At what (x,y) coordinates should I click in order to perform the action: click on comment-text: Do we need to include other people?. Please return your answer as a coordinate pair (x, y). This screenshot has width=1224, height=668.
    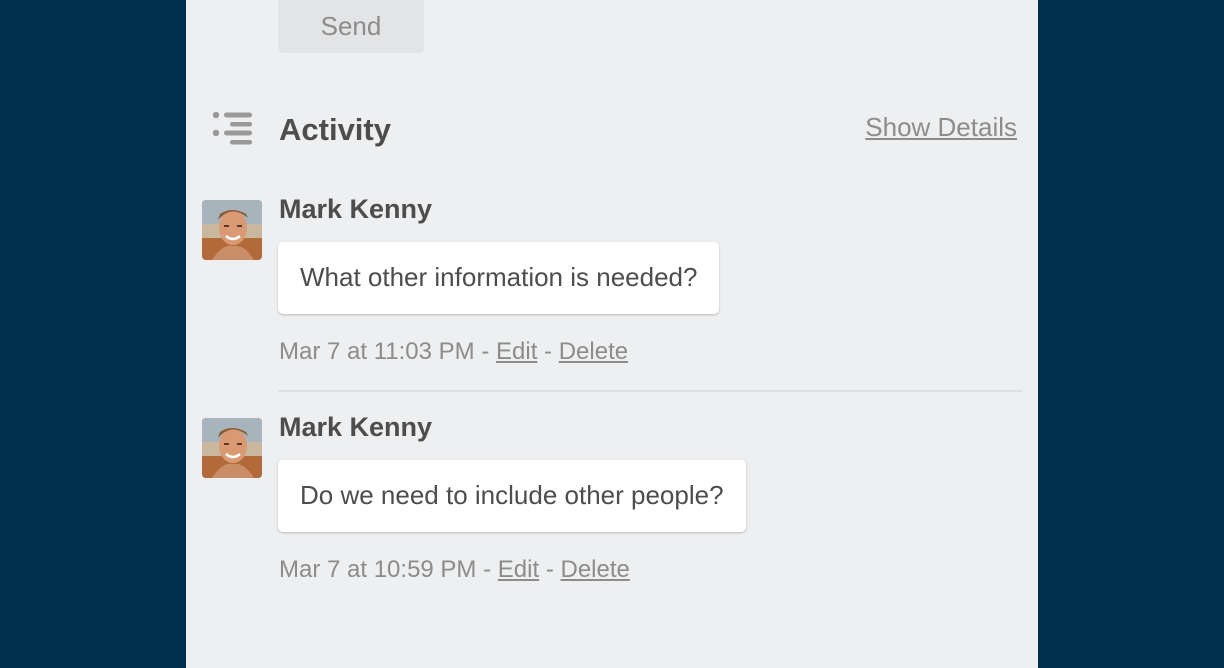
    Looking at the image, I should click on (512, 496).